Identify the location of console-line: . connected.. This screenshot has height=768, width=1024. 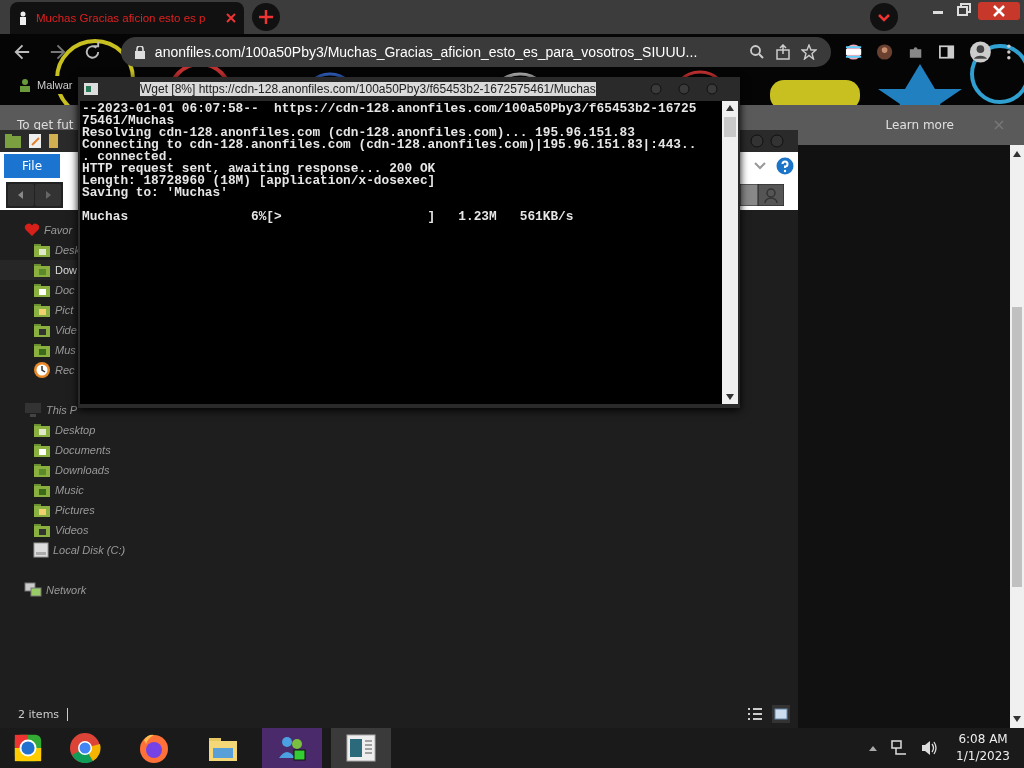
(129, 157).